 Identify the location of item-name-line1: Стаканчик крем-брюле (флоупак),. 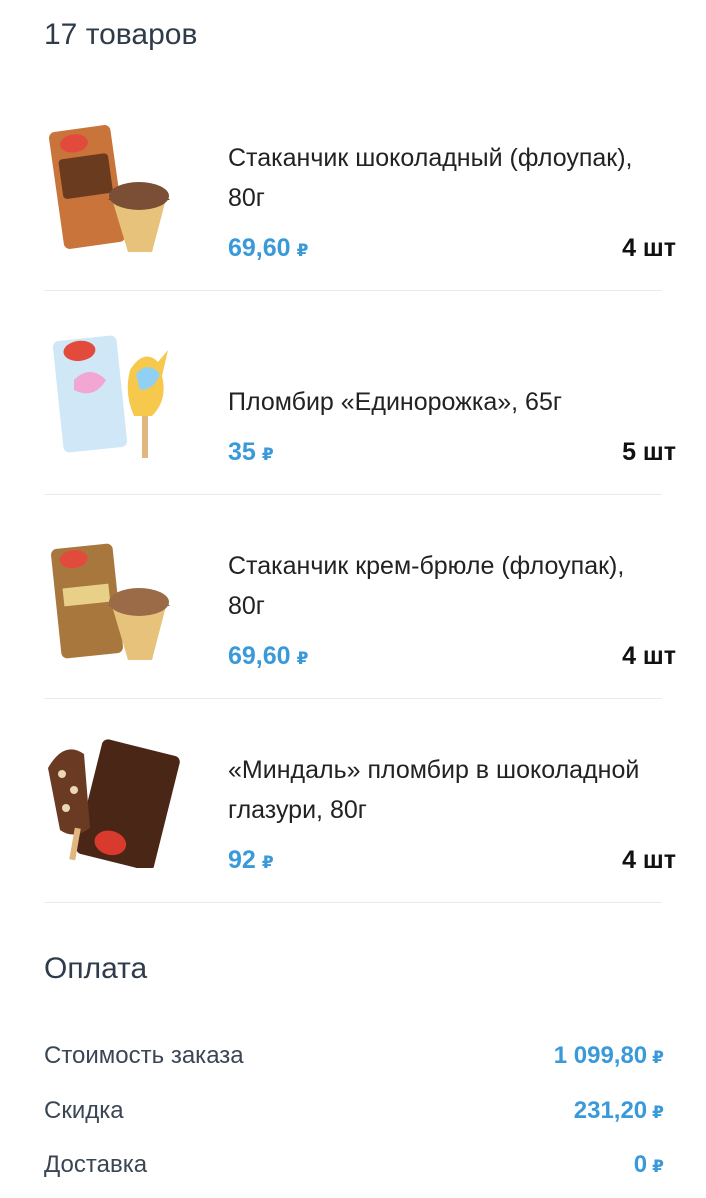
(426, 566).